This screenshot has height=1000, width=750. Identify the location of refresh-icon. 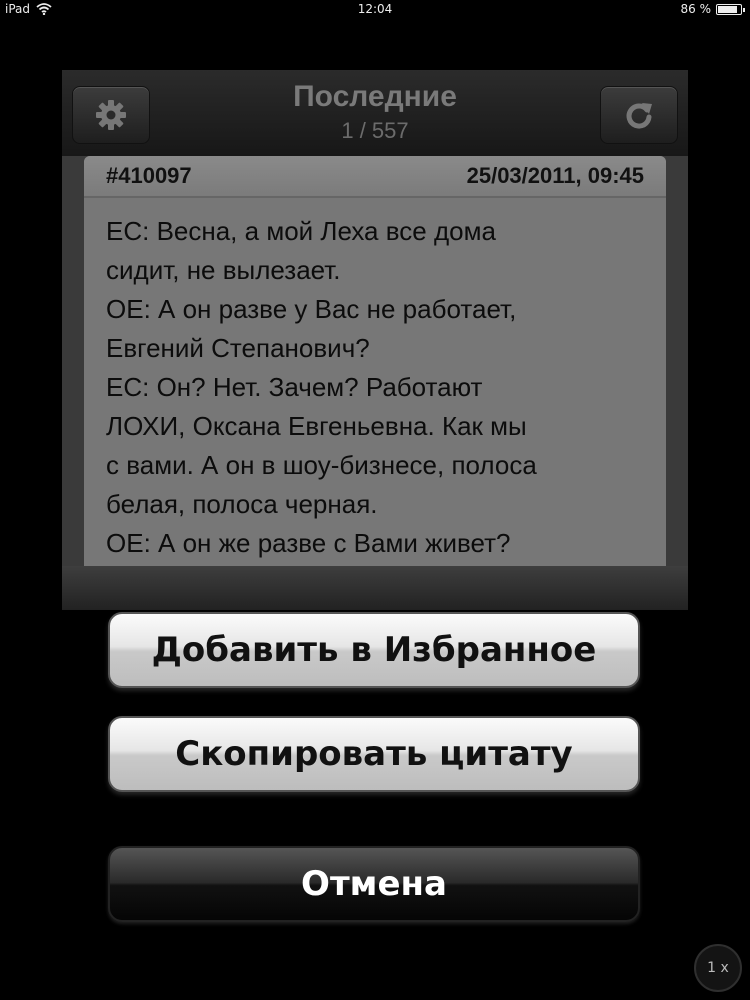
(639, 116).